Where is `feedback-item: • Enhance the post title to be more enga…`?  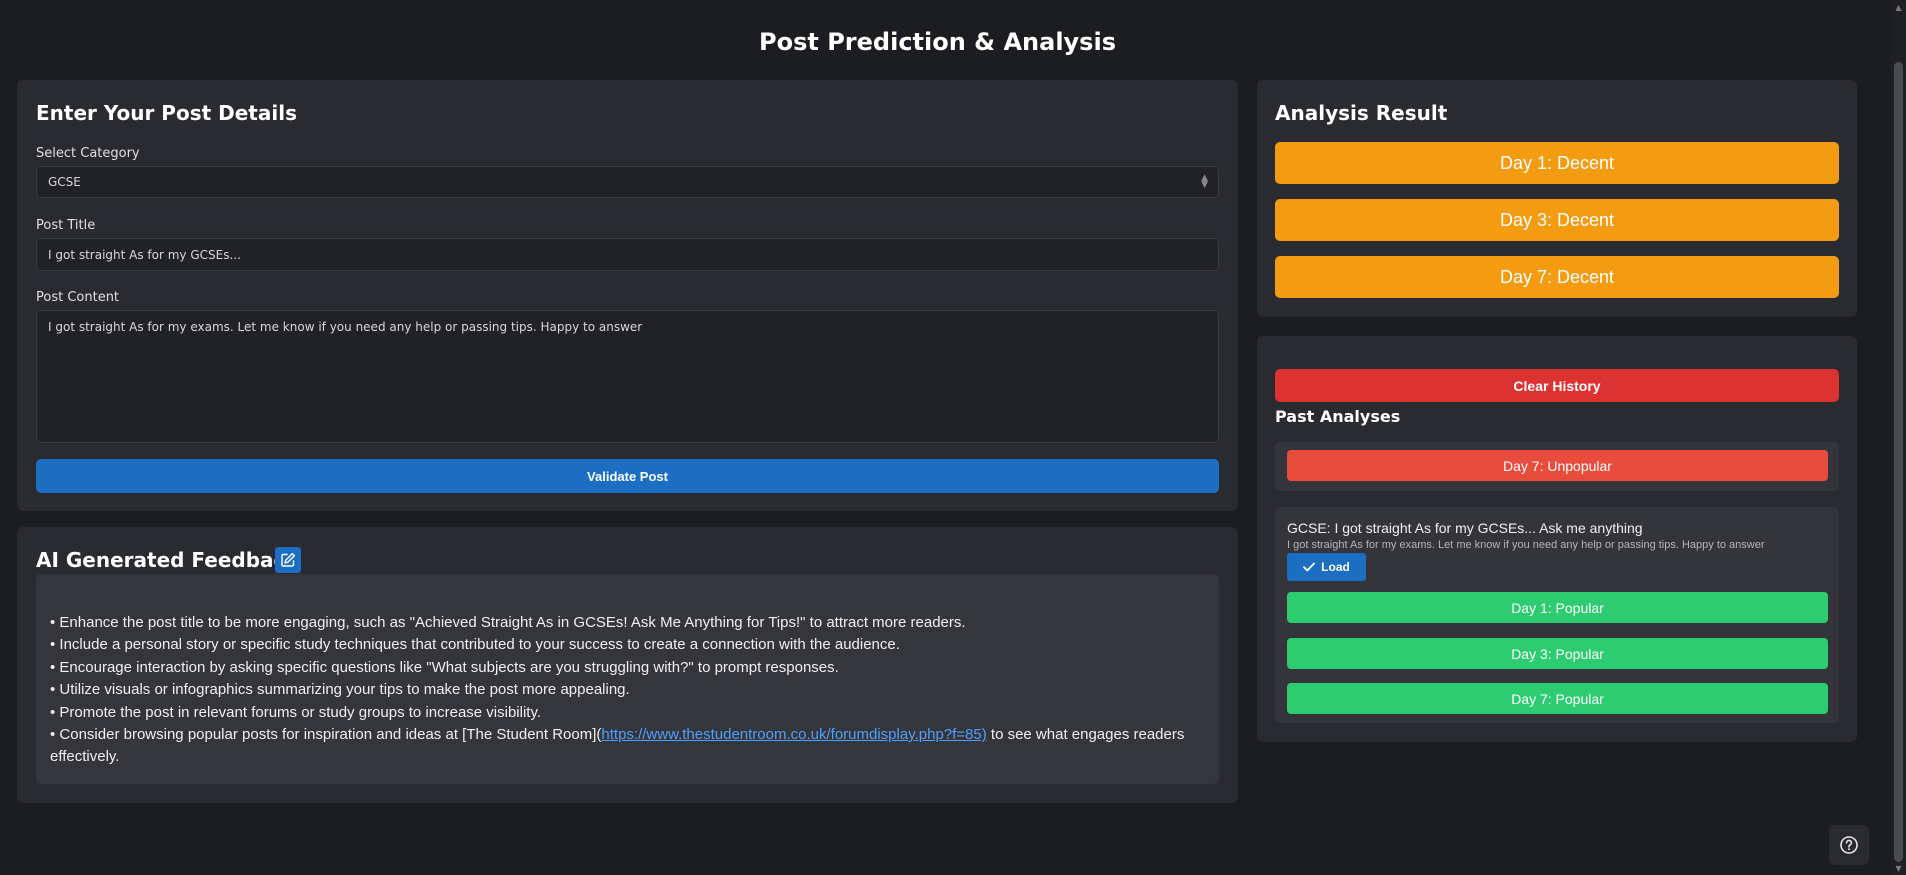
feedback-item: • Enhance the post title to be more enga… is located at coordinates (508, 622).